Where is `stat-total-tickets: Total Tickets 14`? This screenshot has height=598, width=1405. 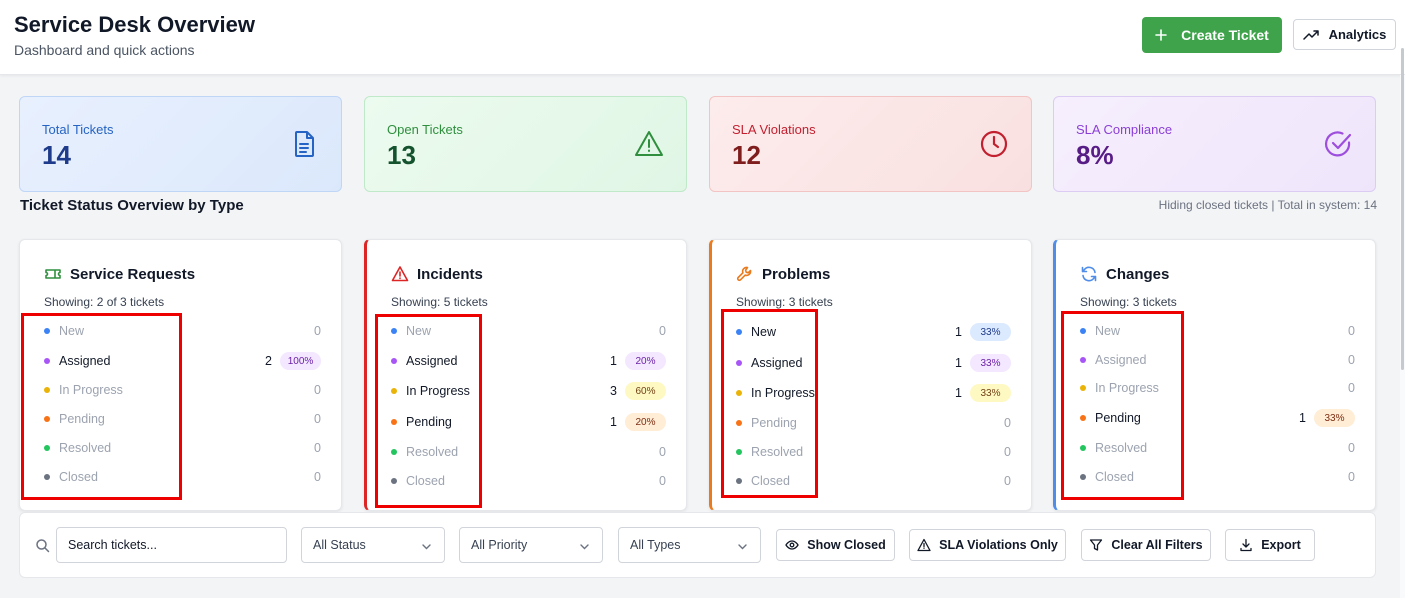 stat-total-tickets: Total Tickets 14 is located at coordinates (180, 144).